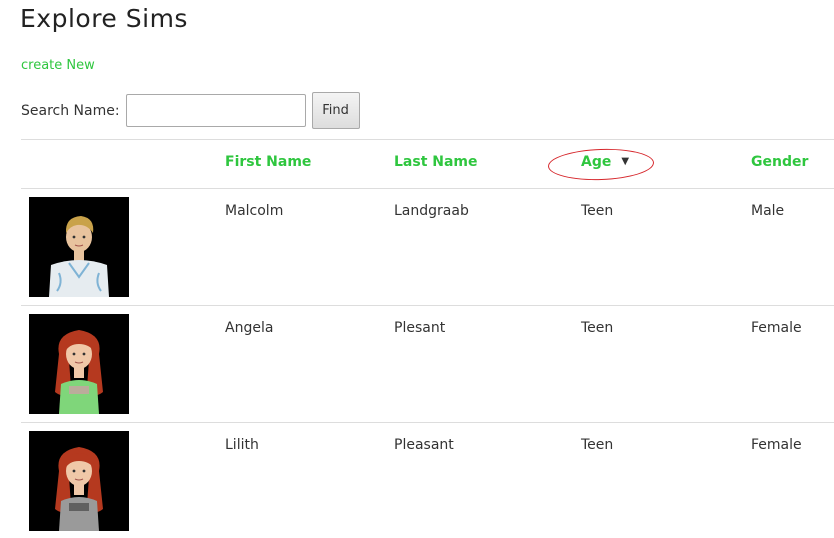 The image size is (834, 538). I want to click on create-new-link: create New, so click(58, 65).